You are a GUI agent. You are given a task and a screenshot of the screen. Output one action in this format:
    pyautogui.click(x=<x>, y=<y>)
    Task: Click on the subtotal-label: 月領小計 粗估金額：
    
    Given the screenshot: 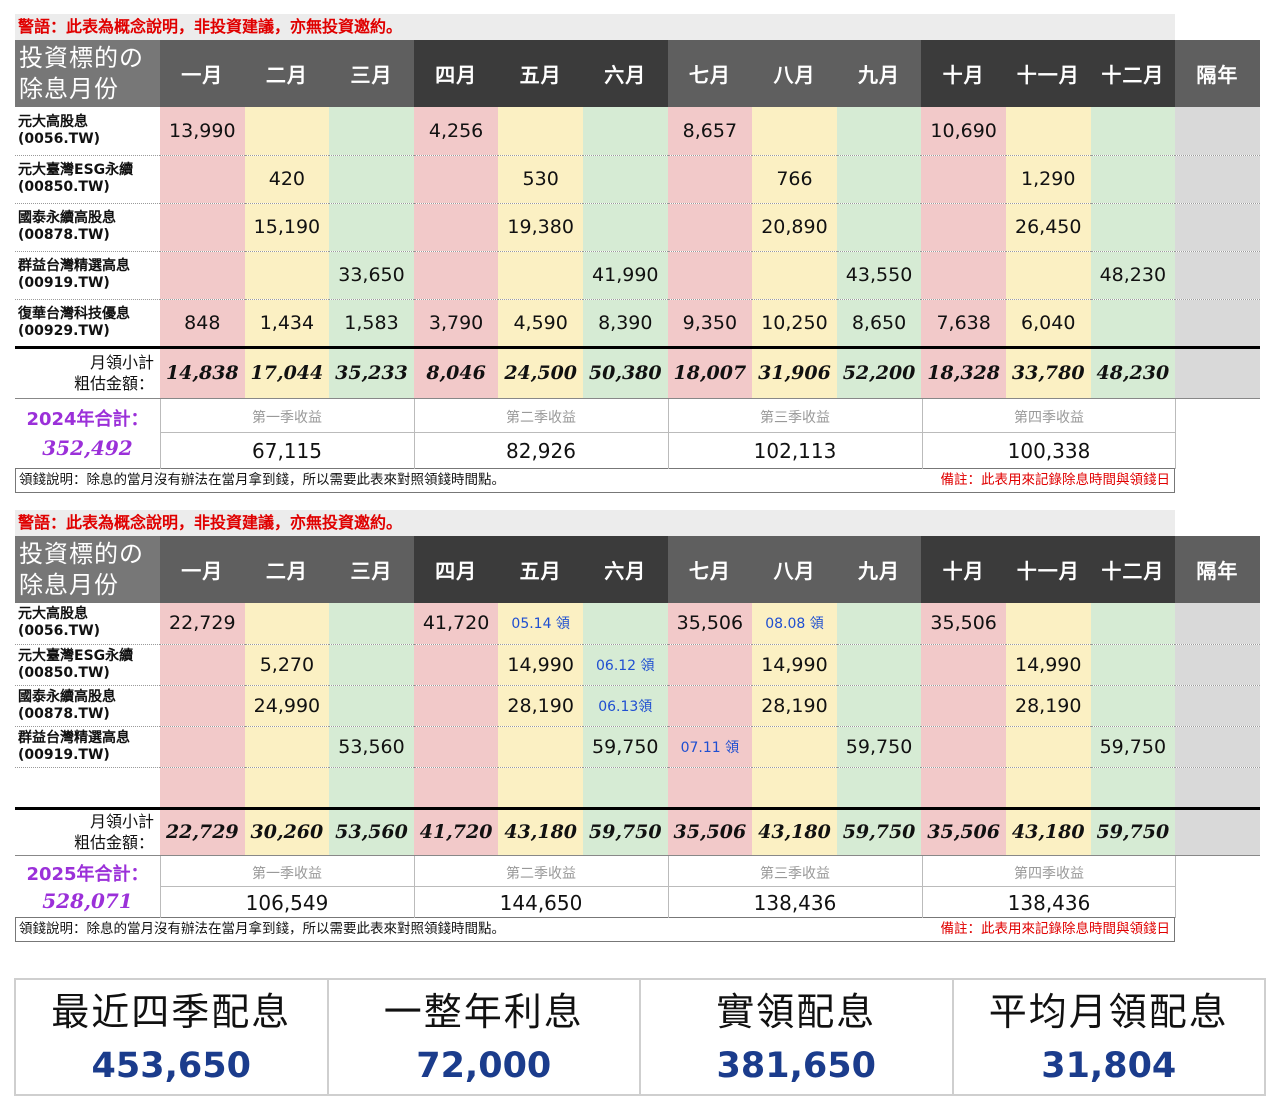 What is the action you would take?
    pyautogui.click(x=87, y=831)
    